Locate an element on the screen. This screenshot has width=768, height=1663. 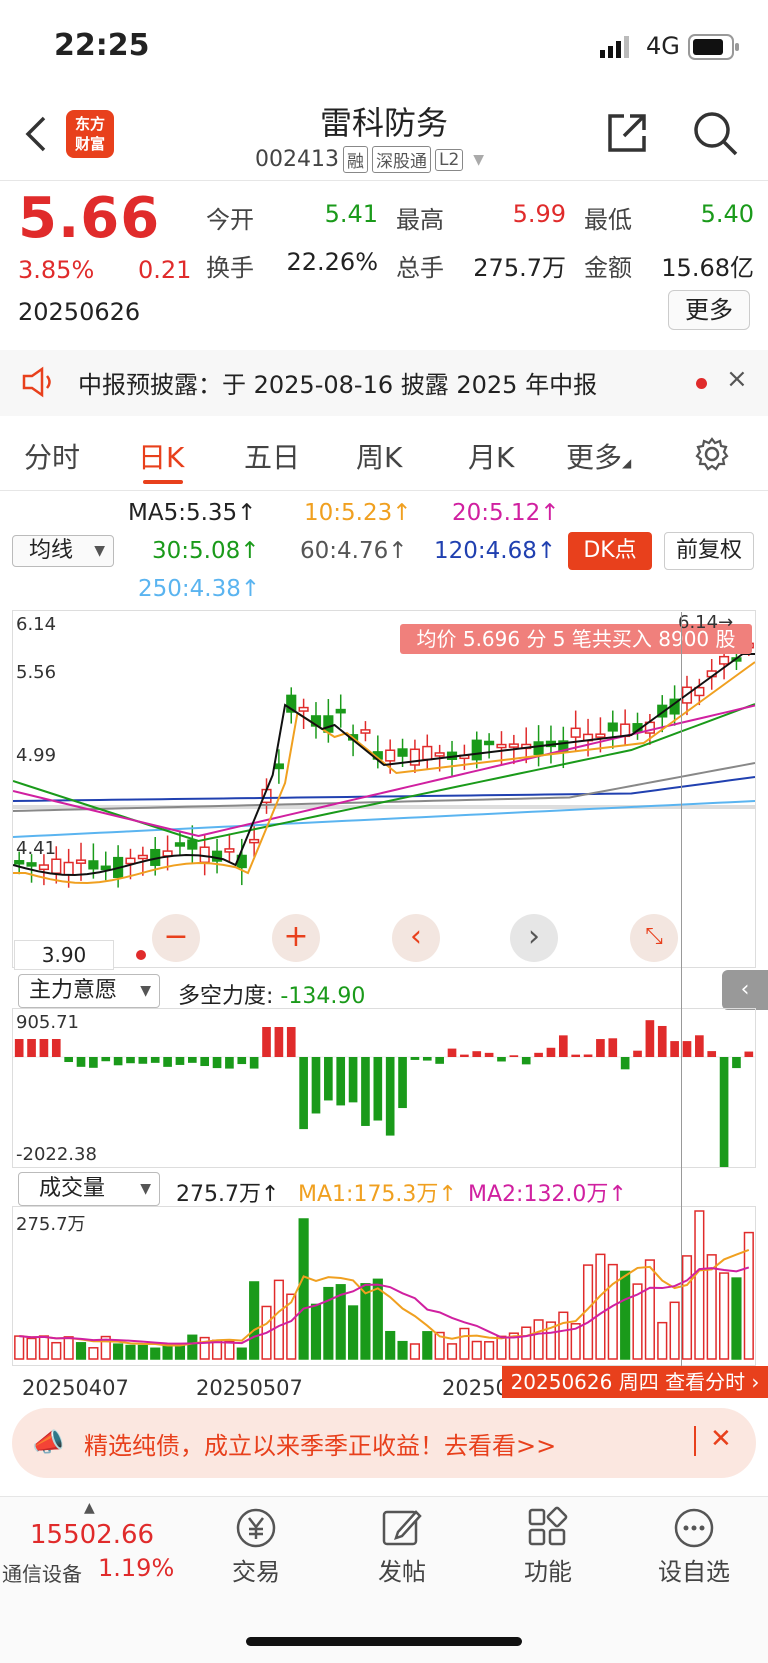
notice-close-button: × is located at coordinates (737, 379).